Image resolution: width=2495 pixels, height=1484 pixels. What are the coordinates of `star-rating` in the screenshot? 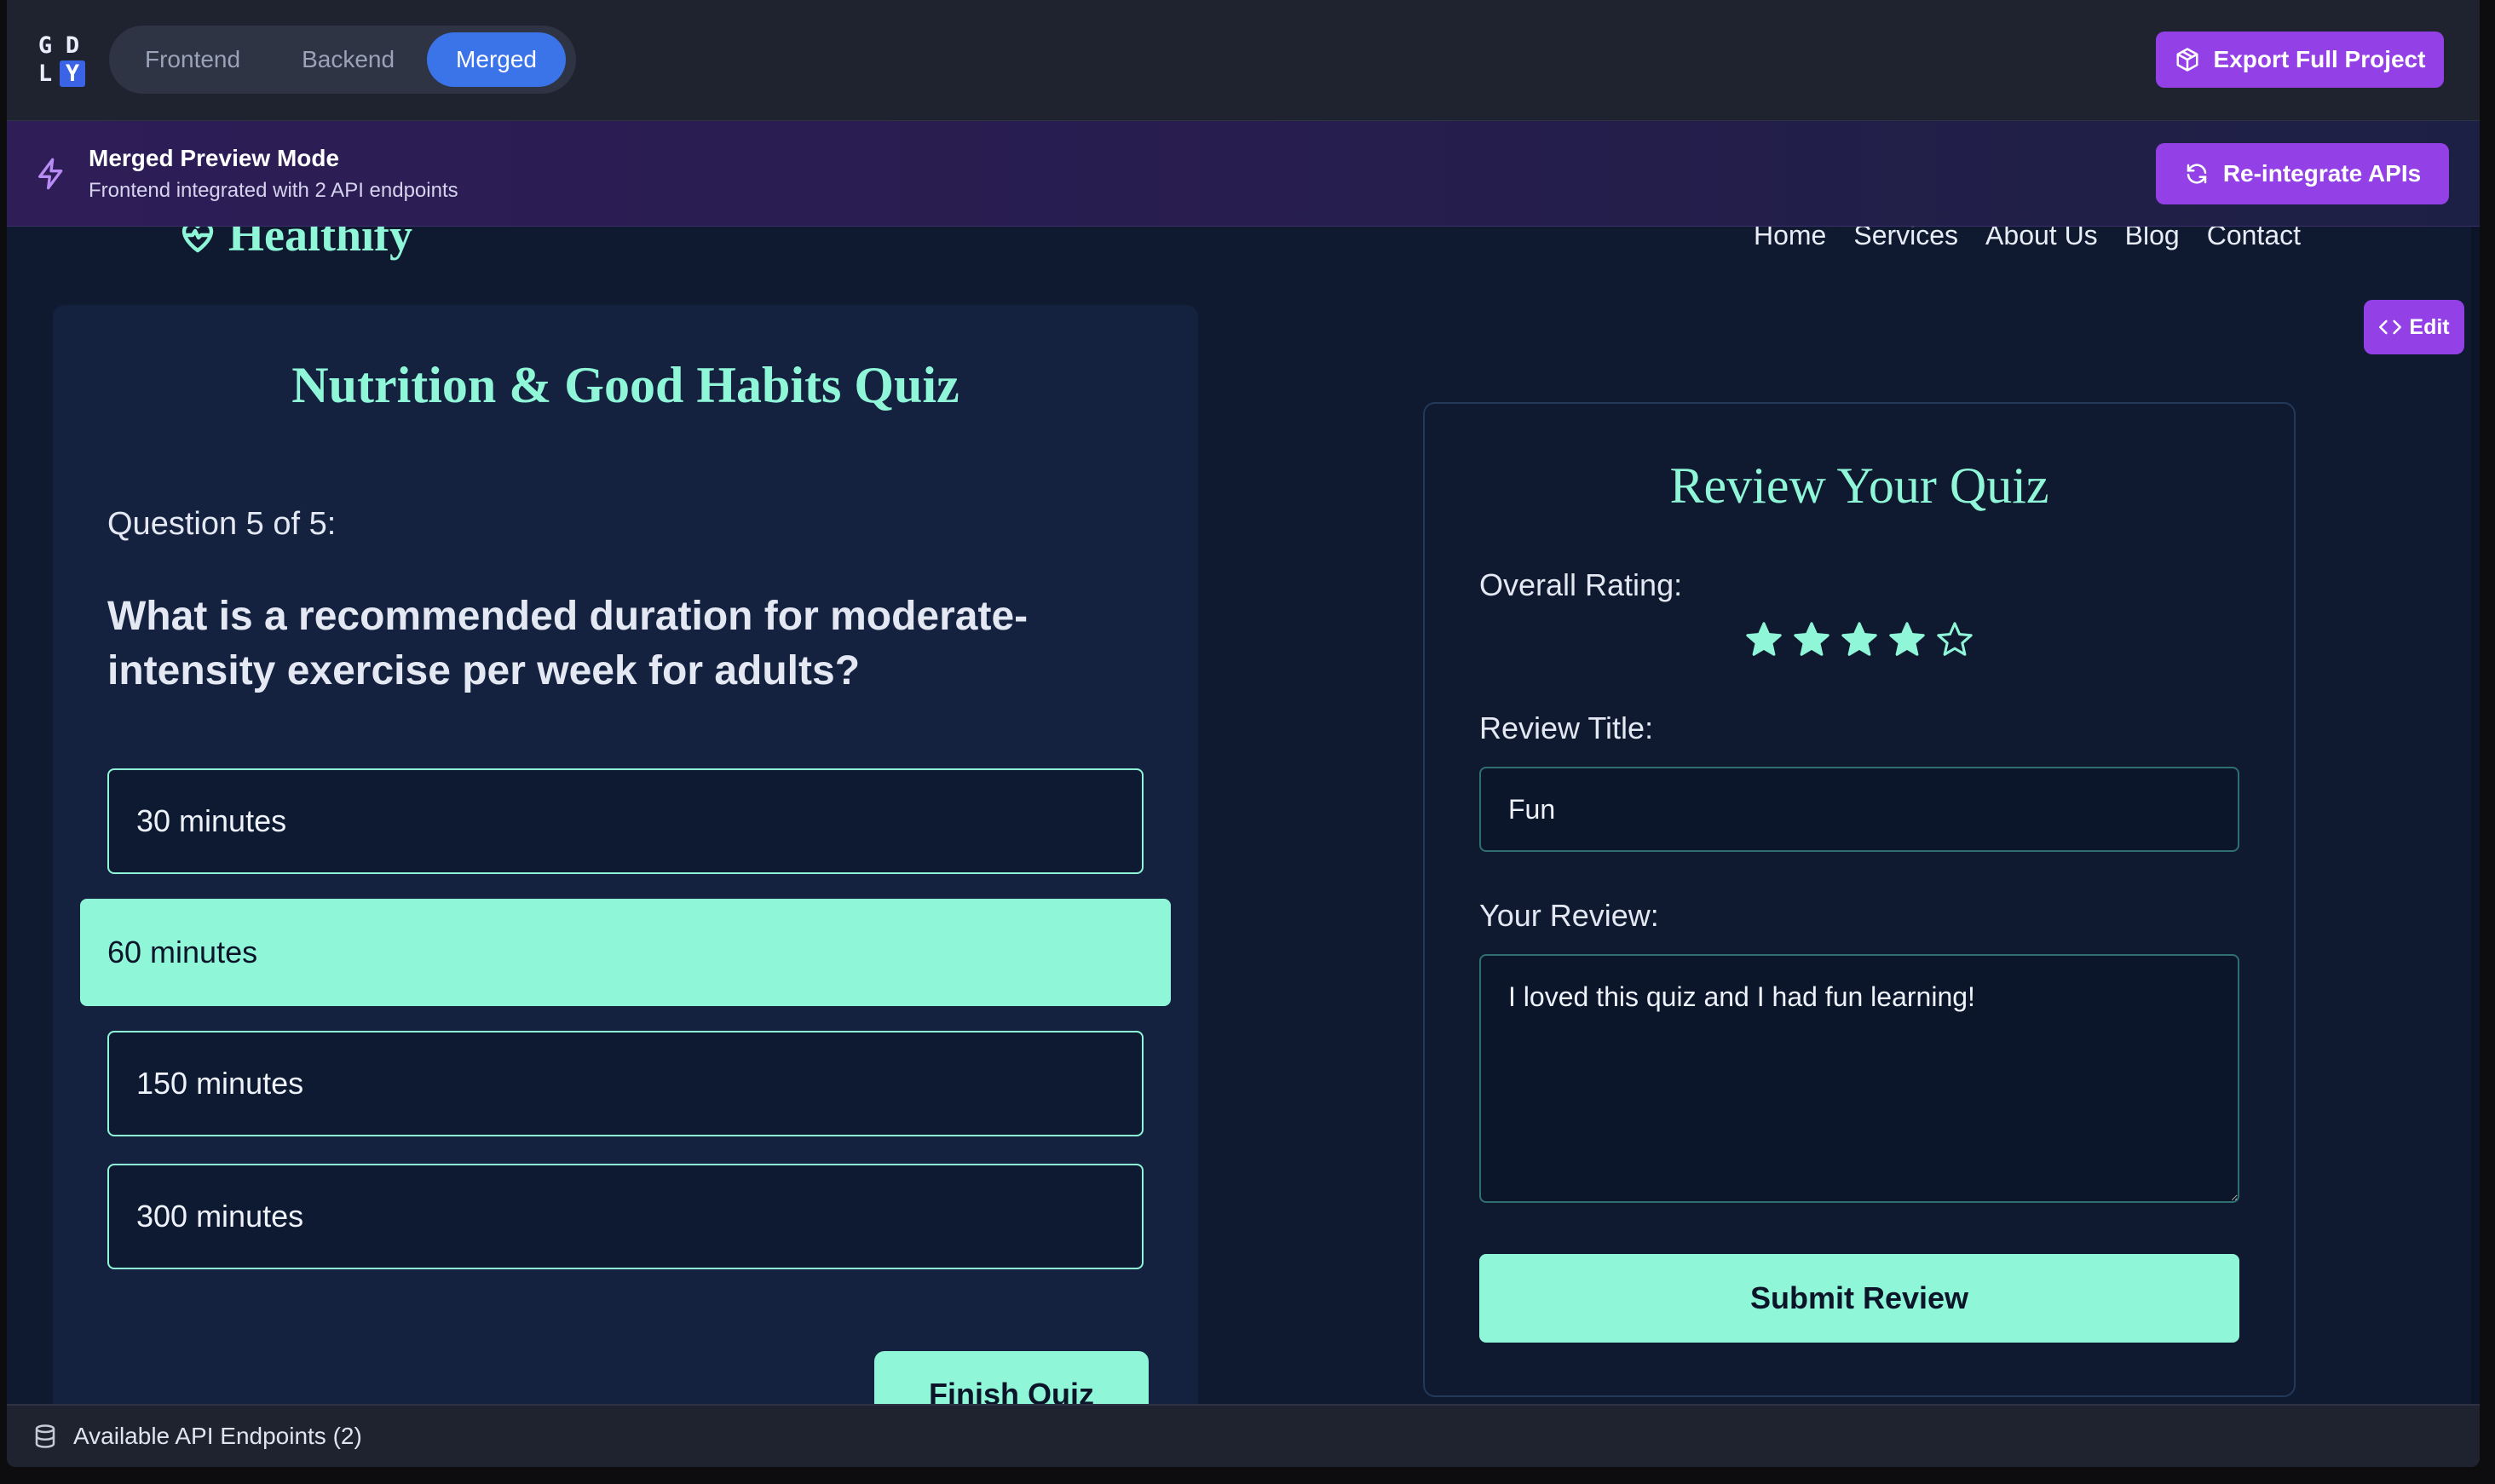 It's located at (1859, 639).